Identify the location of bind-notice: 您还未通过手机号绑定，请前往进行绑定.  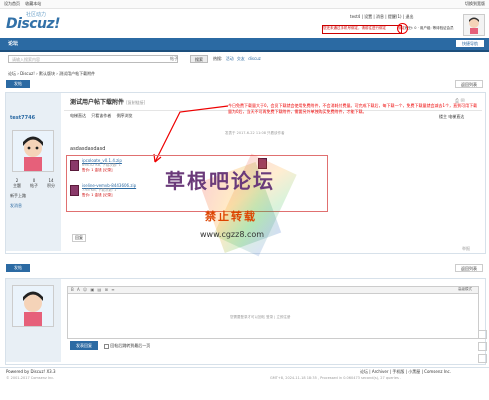
(362, 29).